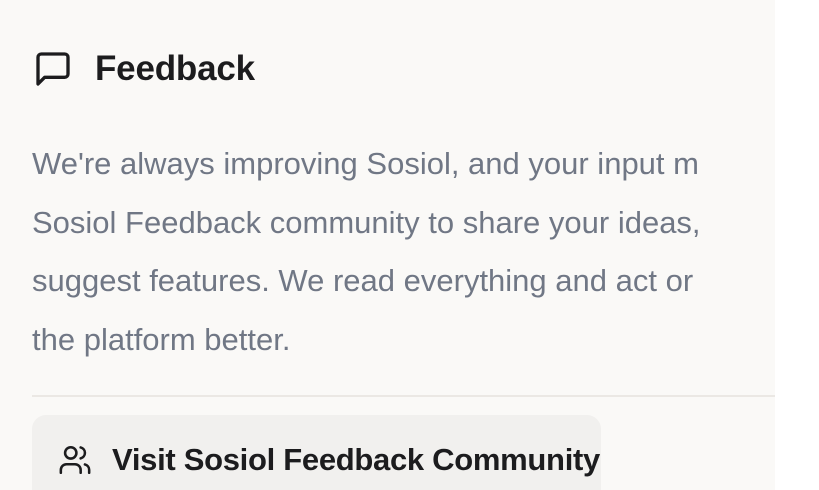  I want to click on feedback-header: Feedback, so click(144, 69).